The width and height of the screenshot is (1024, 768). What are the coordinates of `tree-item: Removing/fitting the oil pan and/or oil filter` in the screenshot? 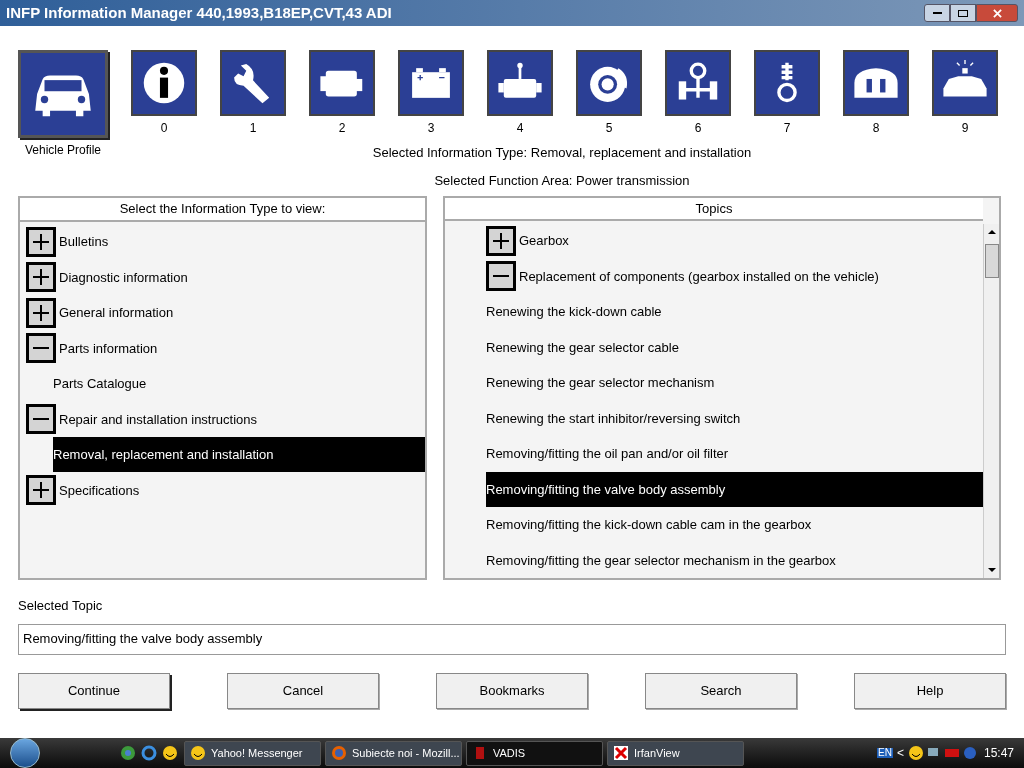 It's located at (734, 454).